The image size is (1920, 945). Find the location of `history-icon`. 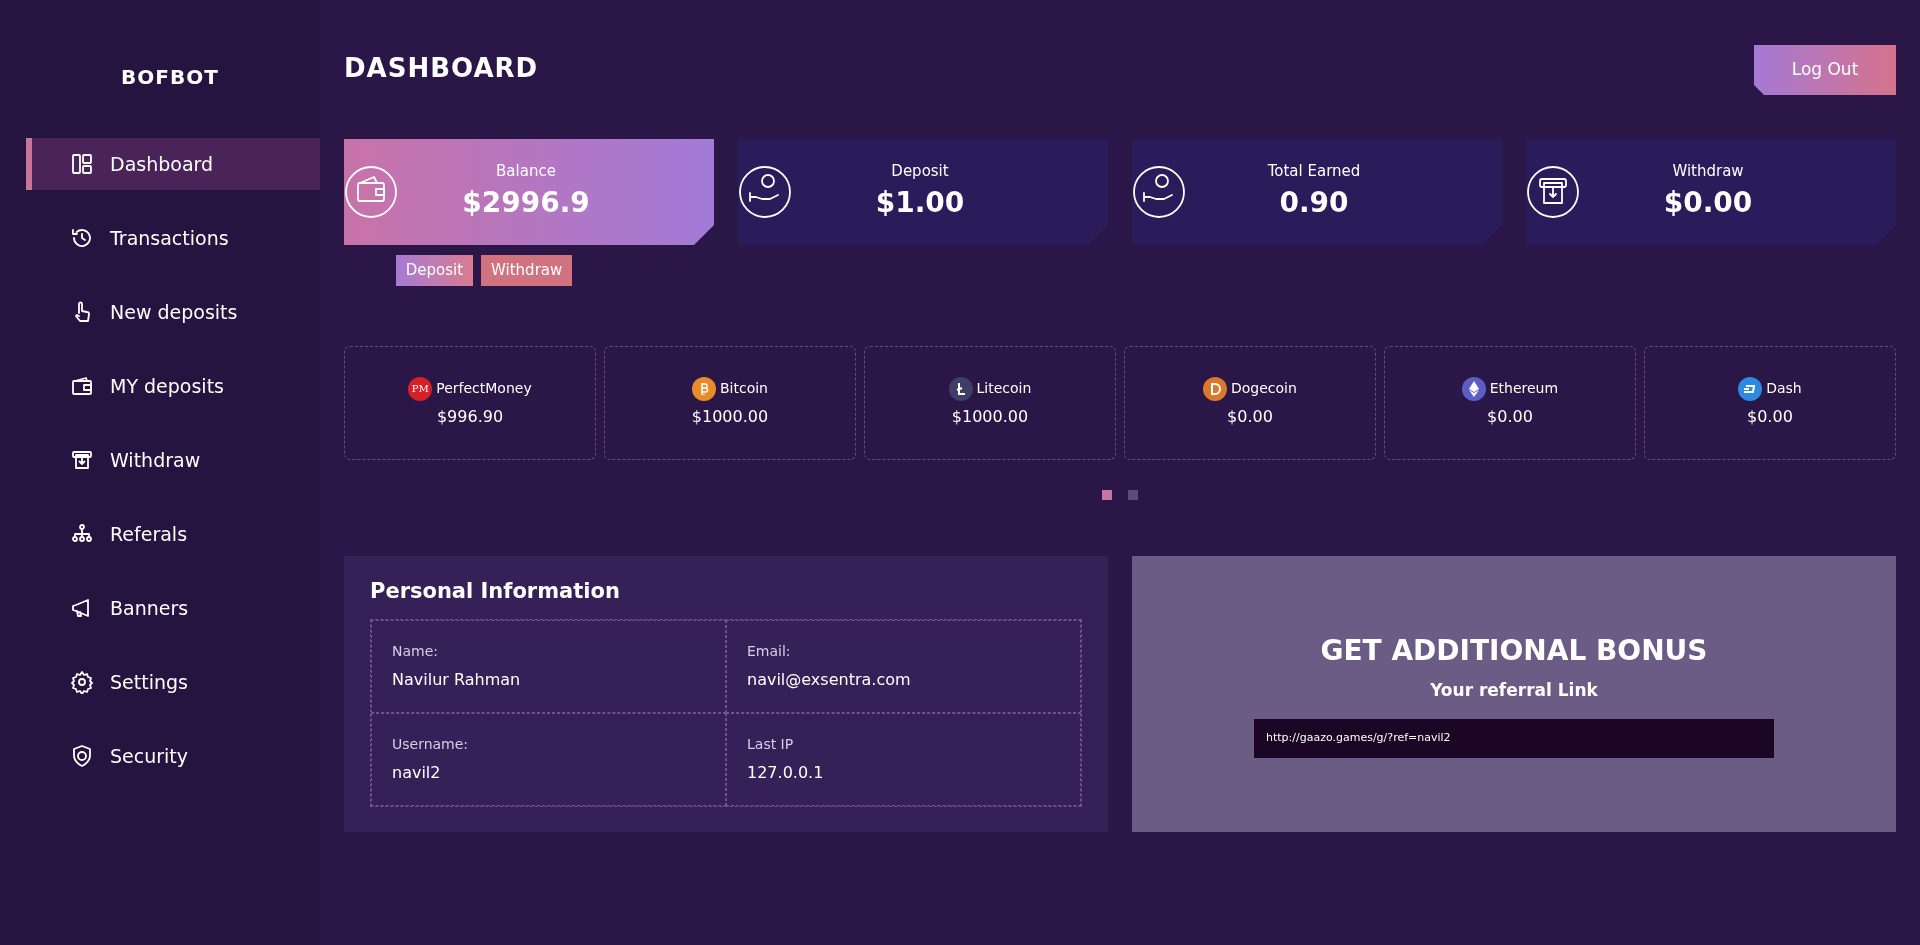

history-icon is located at coordinates (82, 238).